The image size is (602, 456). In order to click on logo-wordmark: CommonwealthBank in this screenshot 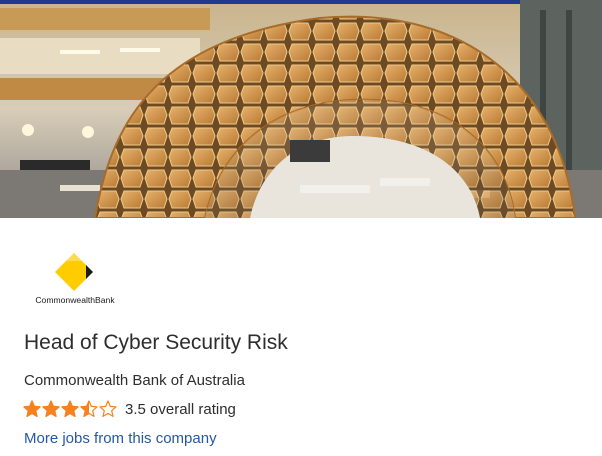, I will do `click(75, 300)`.